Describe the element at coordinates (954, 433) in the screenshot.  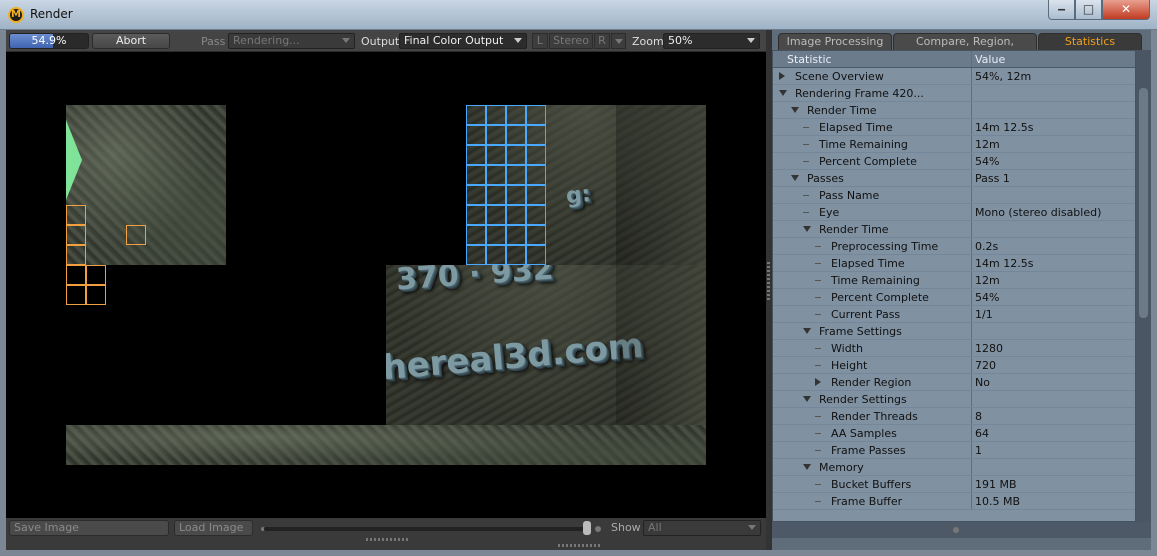
I see `statistics-row: AA Samples 64` at that location.